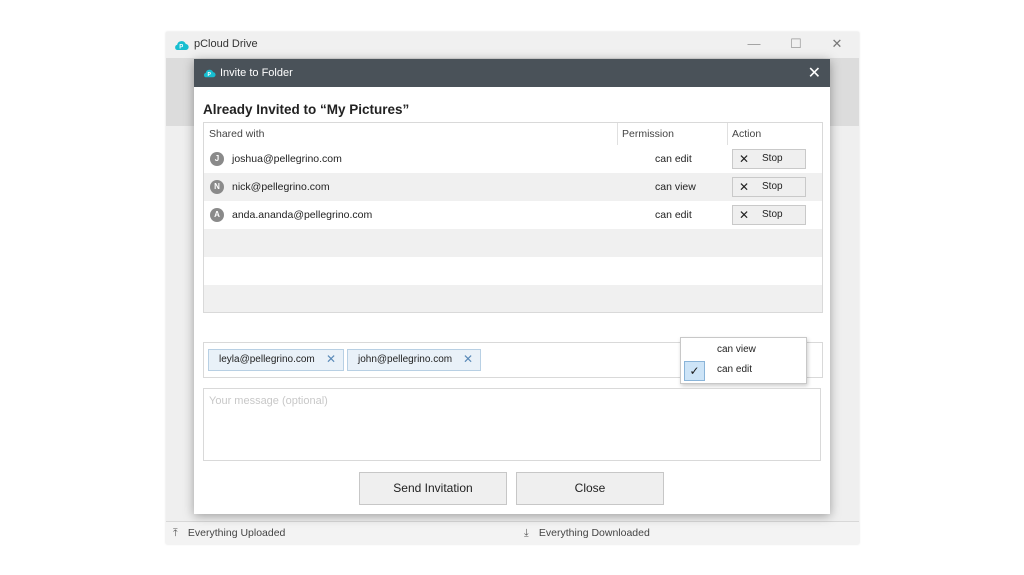  Describe the element at coordinates (754, 43) in the screenshot. I see `minimize-button: —` at that location.